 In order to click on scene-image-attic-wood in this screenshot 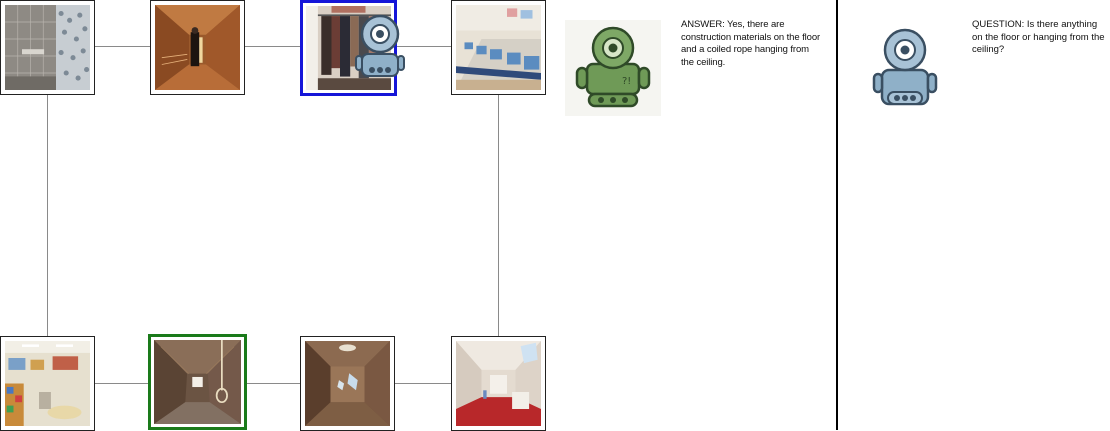, I will do `click(197, 47)`.